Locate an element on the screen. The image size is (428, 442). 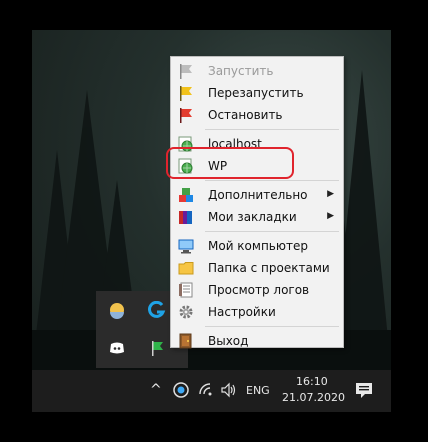
menu-item-label: Дополнительно is located at coordinates (258, 195).